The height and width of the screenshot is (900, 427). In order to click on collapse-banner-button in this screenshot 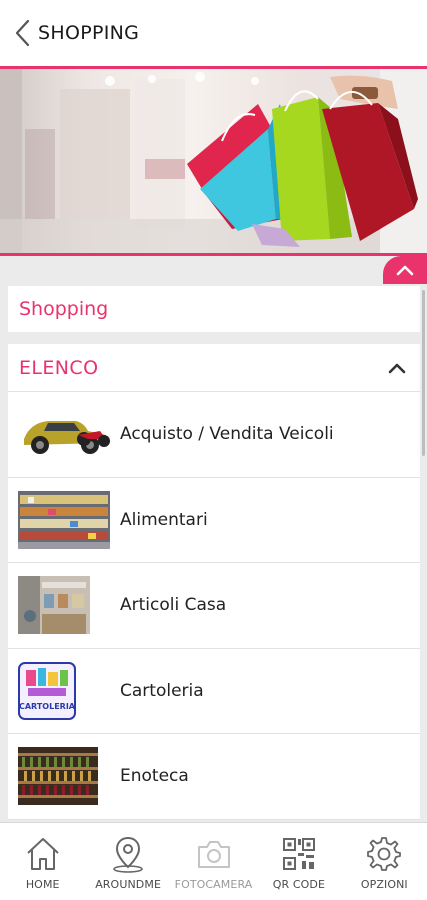, I will do `click(405, 270)`.